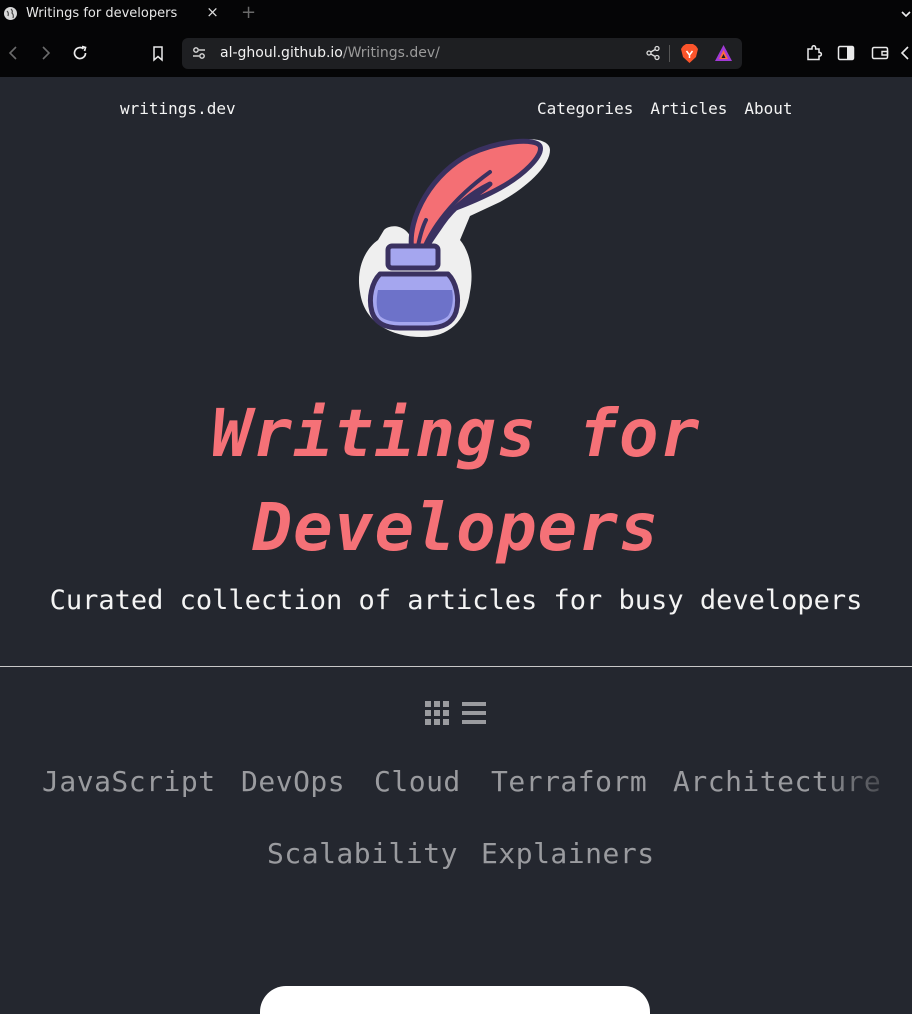 The height and width of the screenshot is (1014, 912). What do you see at coordinates (212, 12) in the screenshot?
I see `tab-close-button: ×` at bounding box center [212, 12].